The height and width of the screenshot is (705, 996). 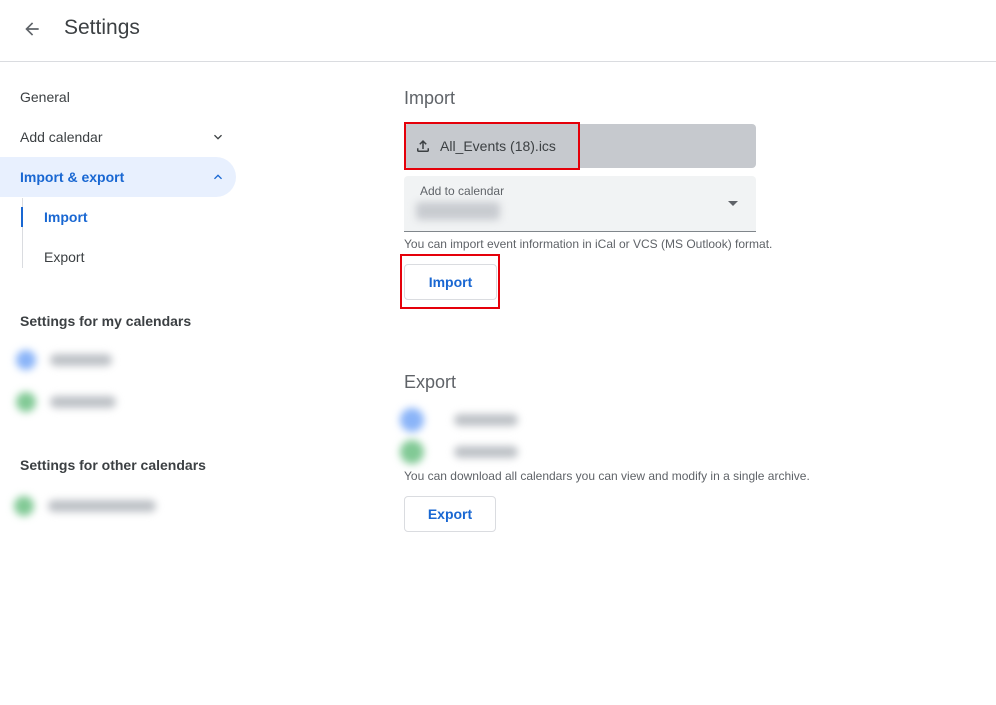 I want to click on add-to-calendar-select: Add to calendar, so click(x=580, y=204).